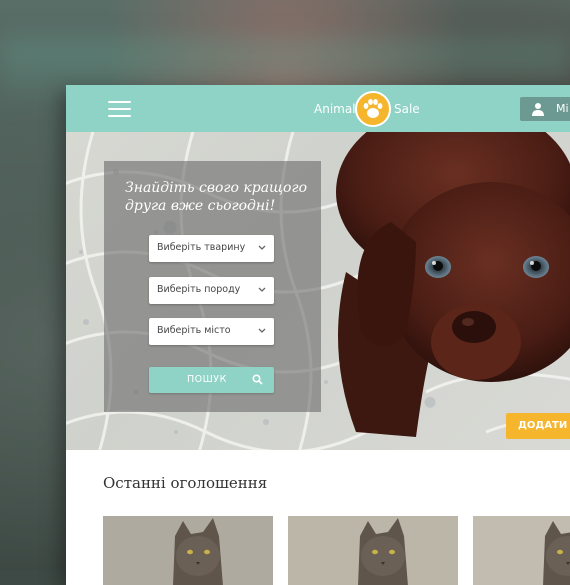  Describe the element at coordinates (194, 330) in the screenshot. I see `city-select-label: Виберіть місто` at that location.